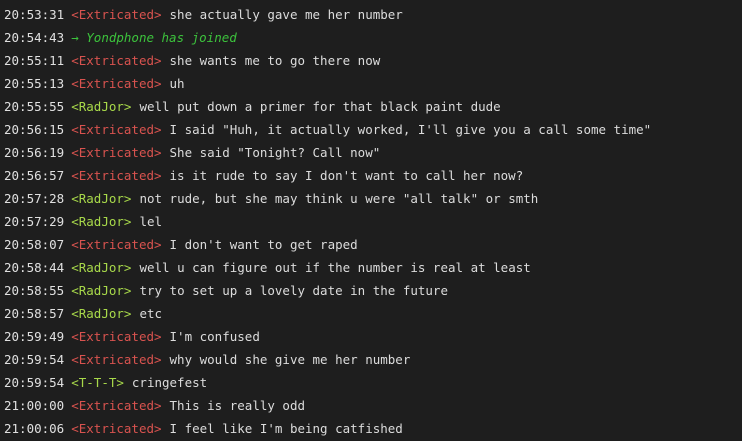  Describe the element at coordinates (373, 405) in the screenshot. I see `message-row: 21:00:00 <Extricated> This is really odd` at that location.